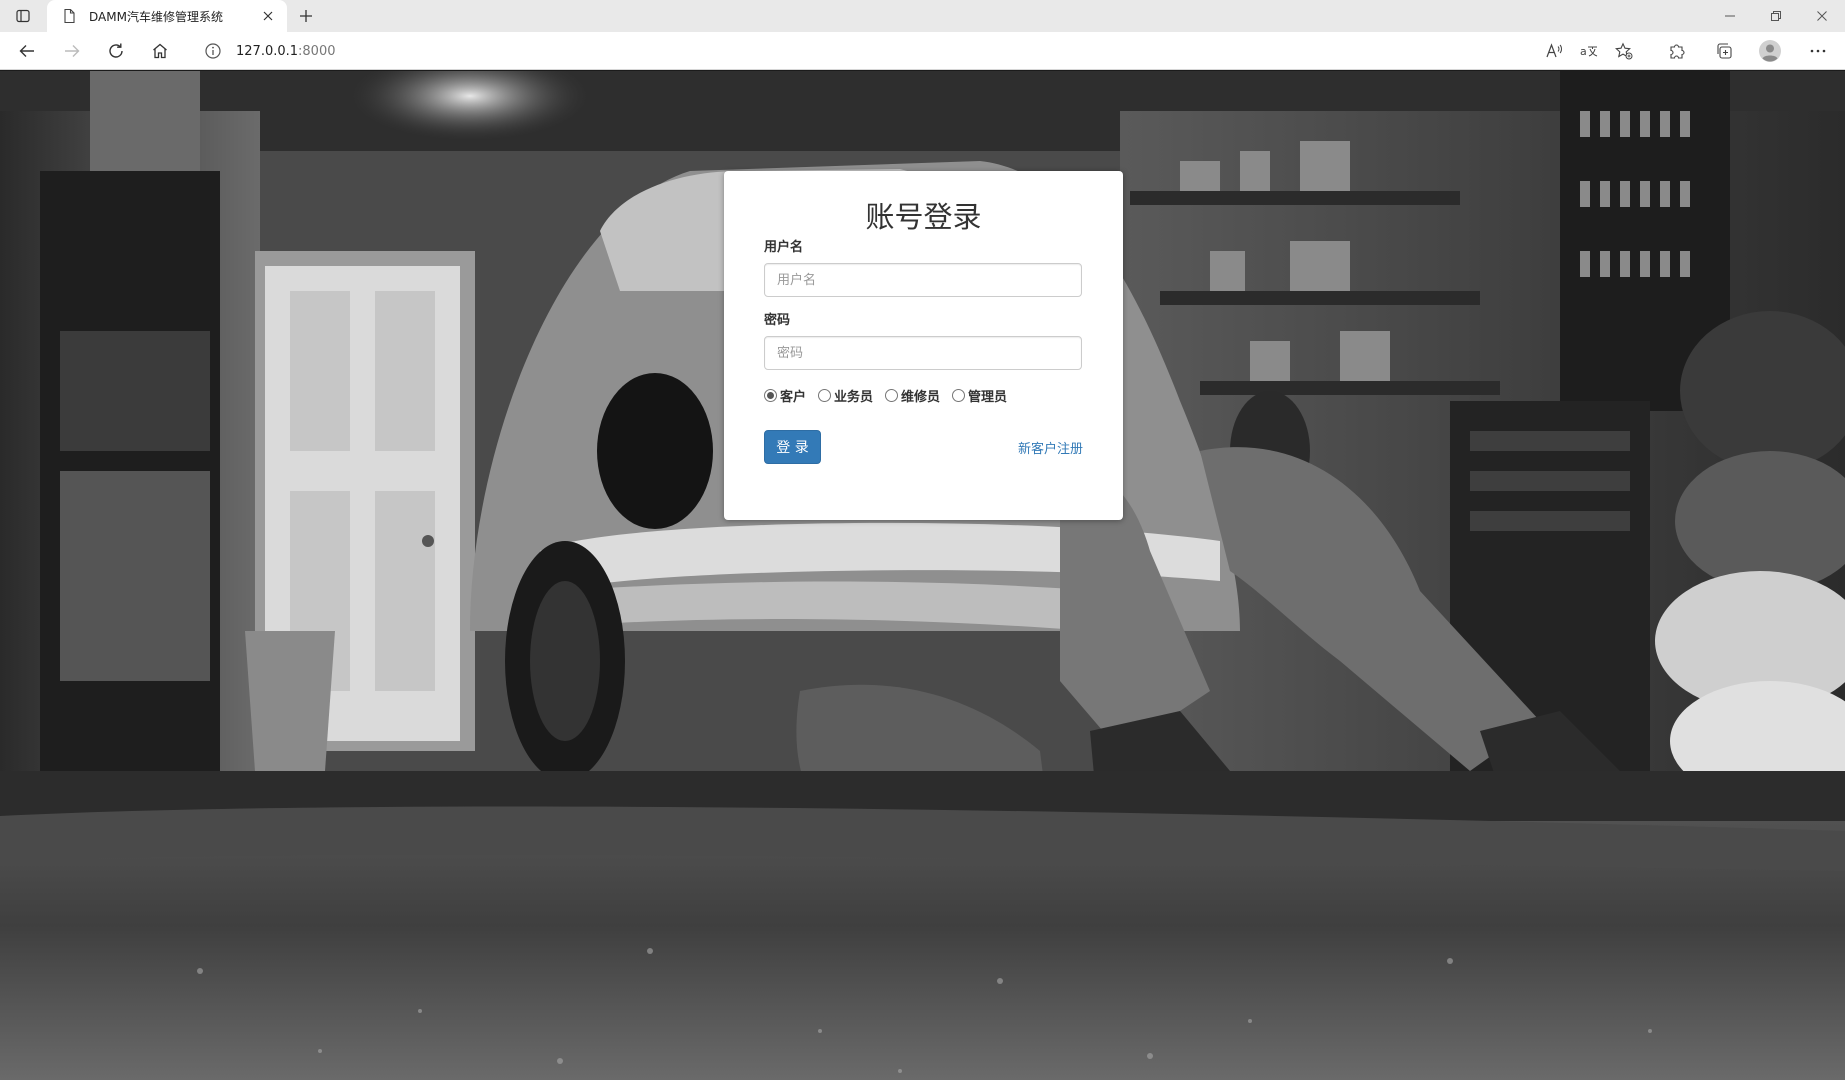 This screenshot has width=1845, height=1080. I want to click on collections-icon, so click(1724, 51).